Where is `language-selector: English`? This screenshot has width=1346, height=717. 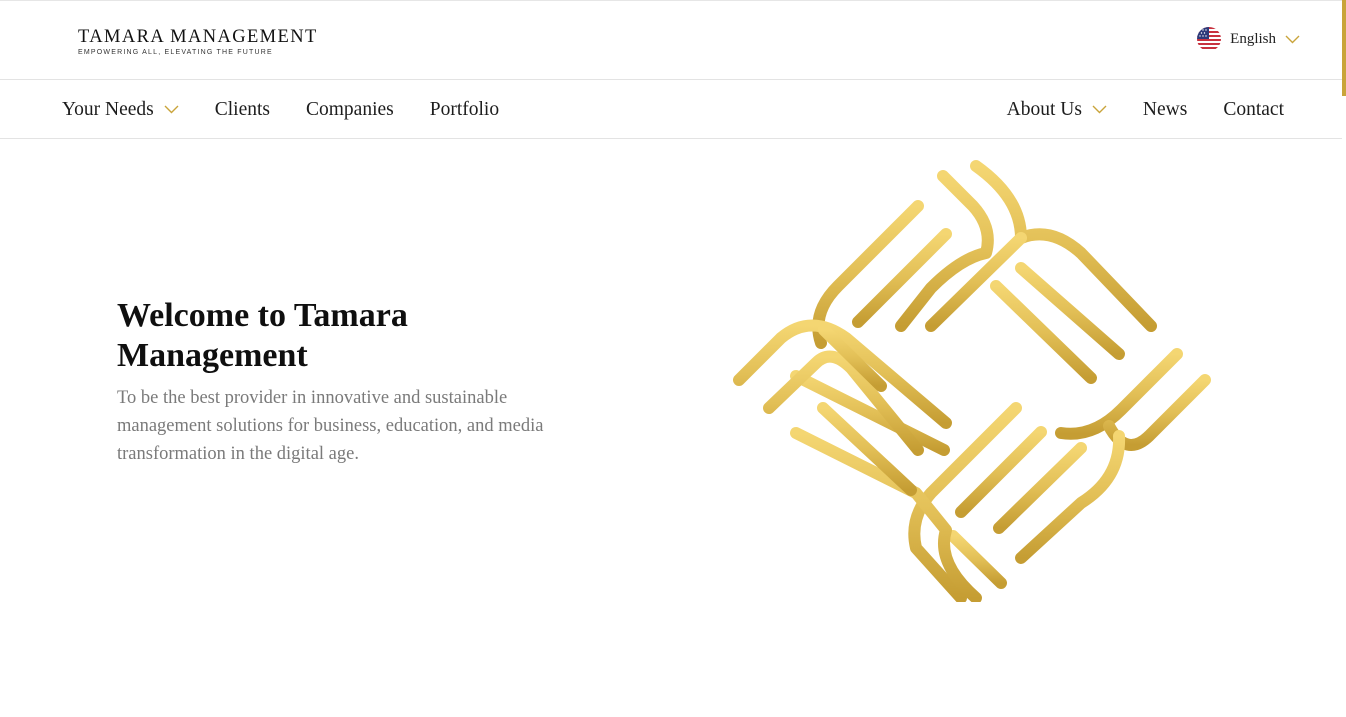
language-selector: English is located at coordinates (1248, 39).